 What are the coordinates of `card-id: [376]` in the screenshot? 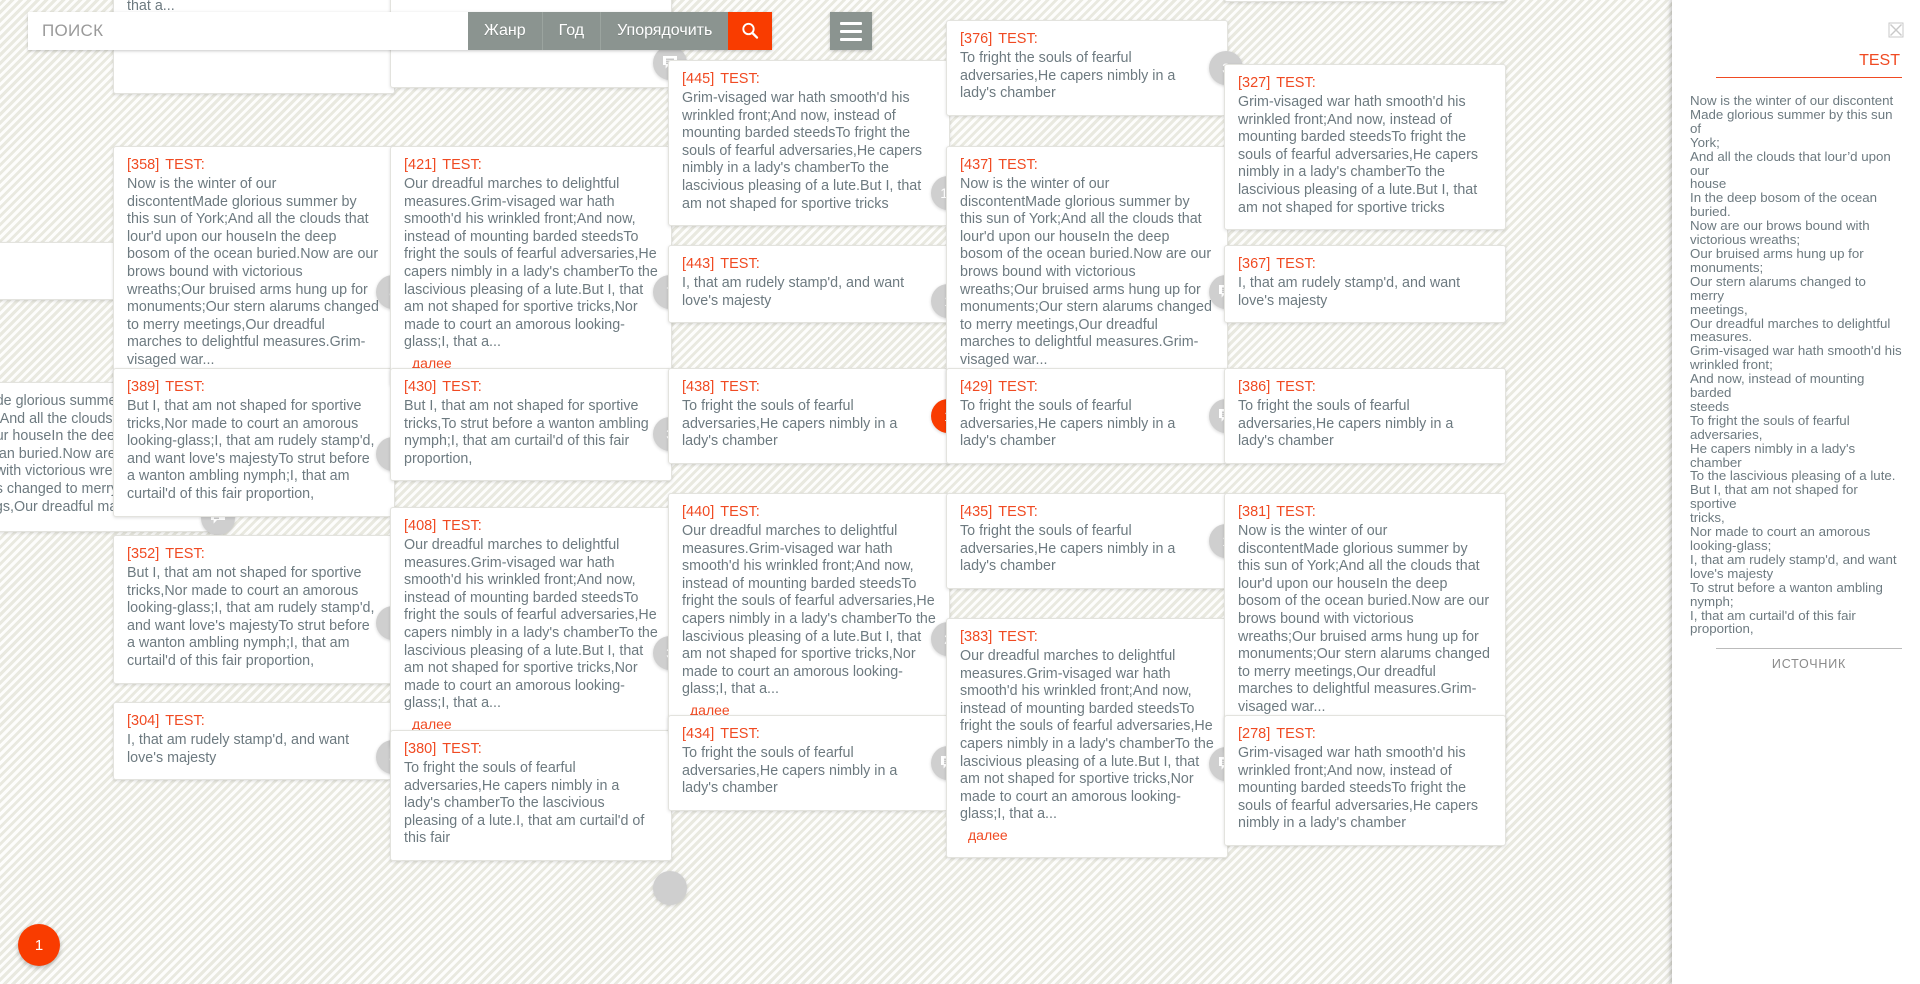 It's located at (976, 39).